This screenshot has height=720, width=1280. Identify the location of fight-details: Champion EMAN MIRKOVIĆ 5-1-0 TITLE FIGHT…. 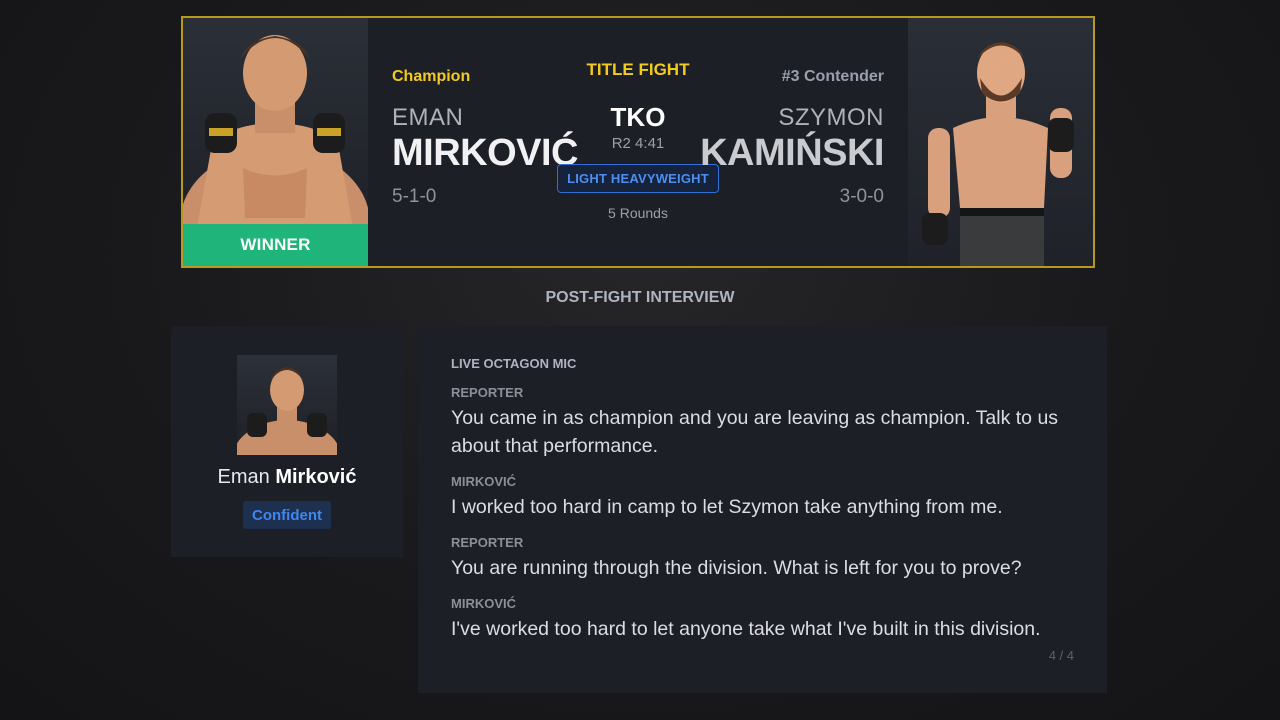
(638, 142).